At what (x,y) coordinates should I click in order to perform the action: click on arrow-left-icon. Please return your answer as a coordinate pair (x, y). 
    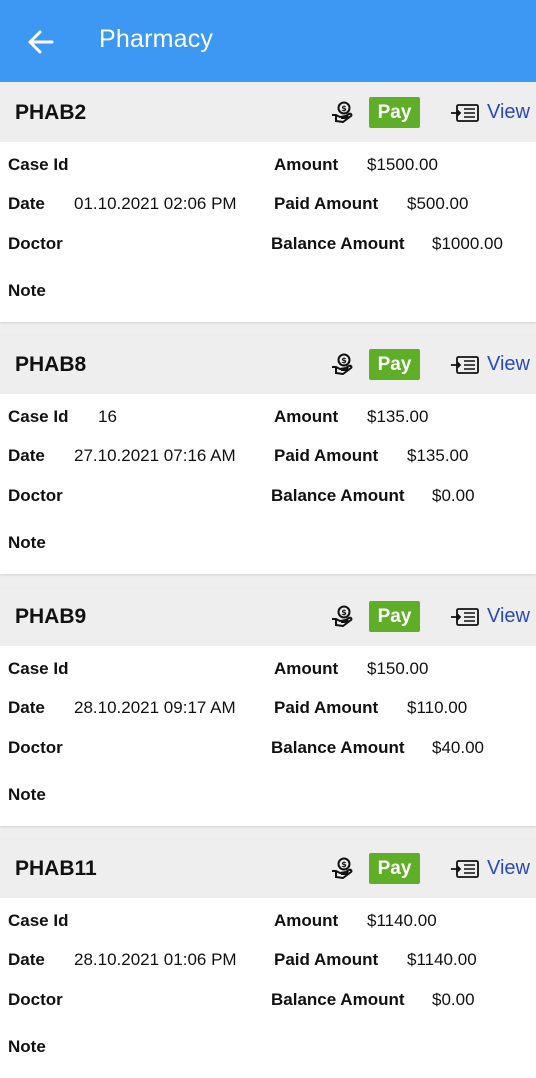
    Looking at the image, I should click on (41, 42).